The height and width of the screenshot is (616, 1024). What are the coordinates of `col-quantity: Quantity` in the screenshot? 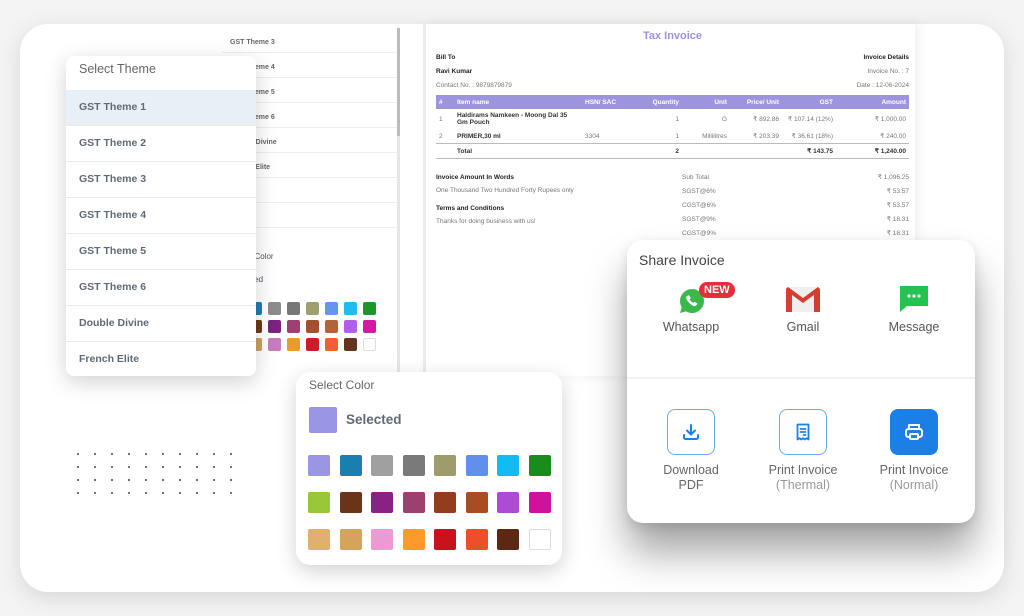 It's located at (660, 102).